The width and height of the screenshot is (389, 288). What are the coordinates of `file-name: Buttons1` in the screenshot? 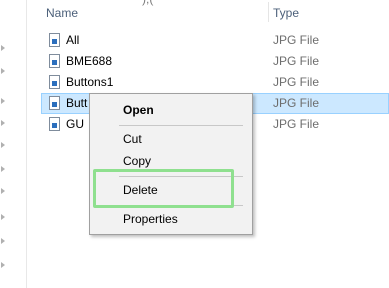 It's located at (90, 82).